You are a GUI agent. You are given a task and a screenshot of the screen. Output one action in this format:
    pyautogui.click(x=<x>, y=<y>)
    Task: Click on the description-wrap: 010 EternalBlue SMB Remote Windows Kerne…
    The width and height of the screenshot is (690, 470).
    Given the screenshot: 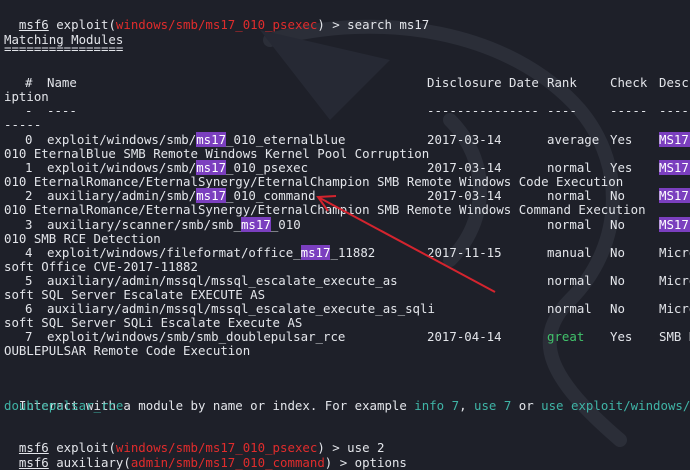 What is the action you would take?
    pyautogui.click(x=217, y=153)
    